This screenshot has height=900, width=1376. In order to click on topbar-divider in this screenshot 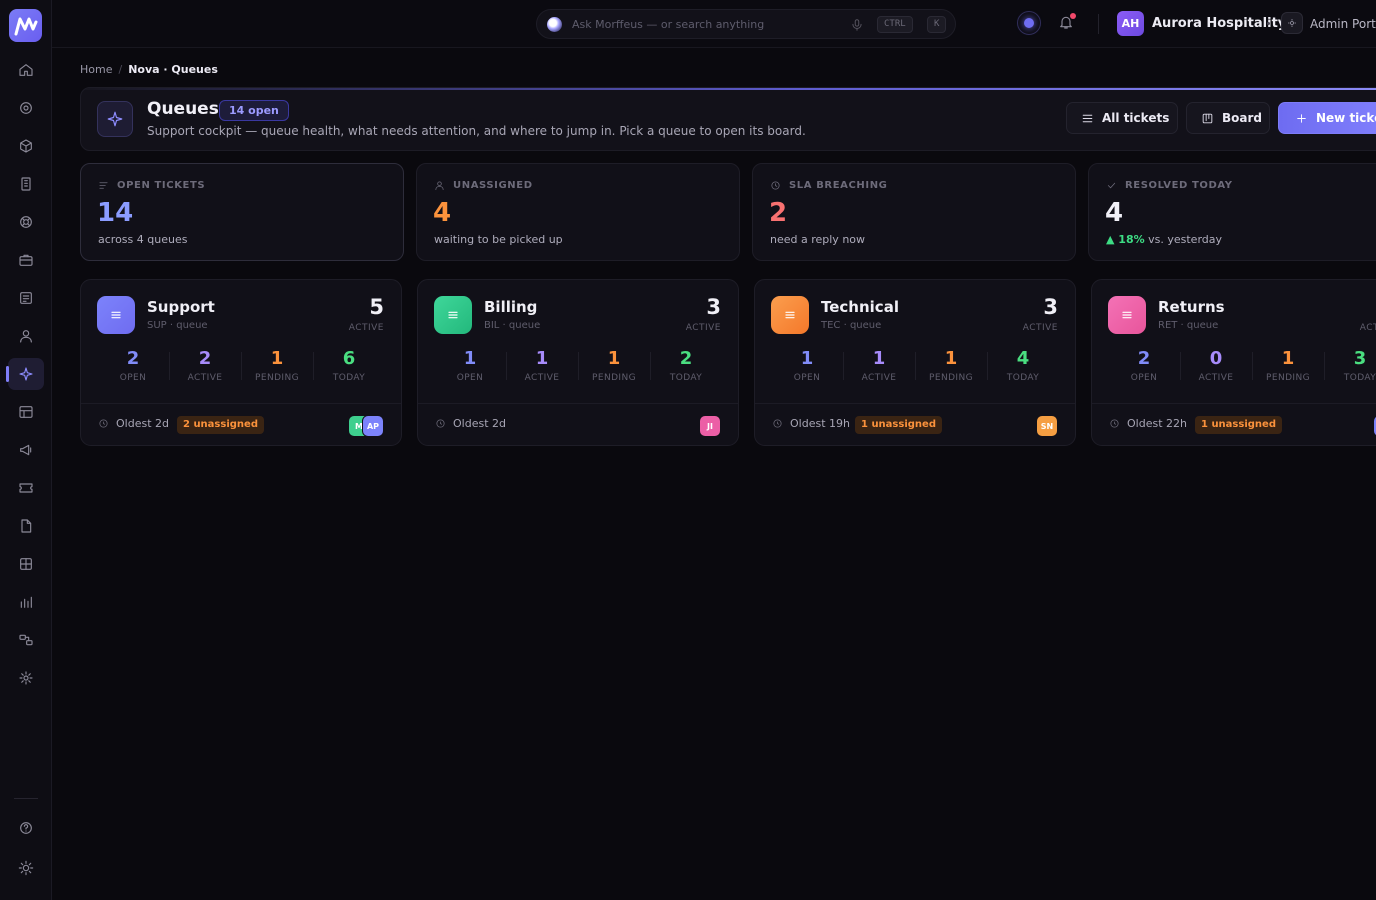, I will do `click(1098, 24)`.